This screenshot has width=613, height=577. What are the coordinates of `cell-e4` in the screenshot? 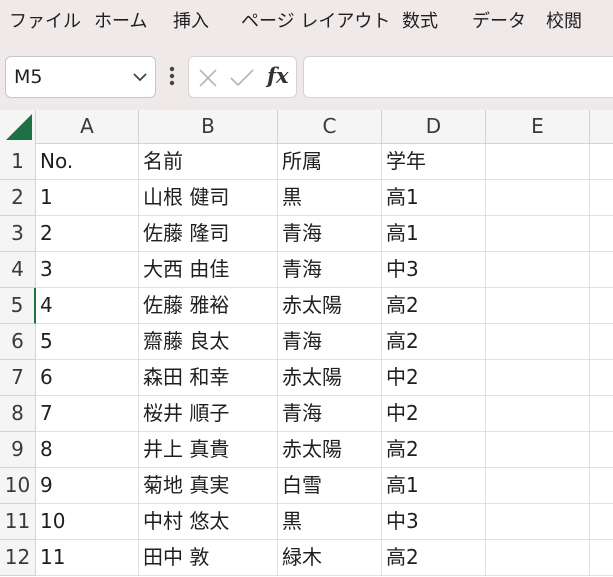 It's located at (538, 270).